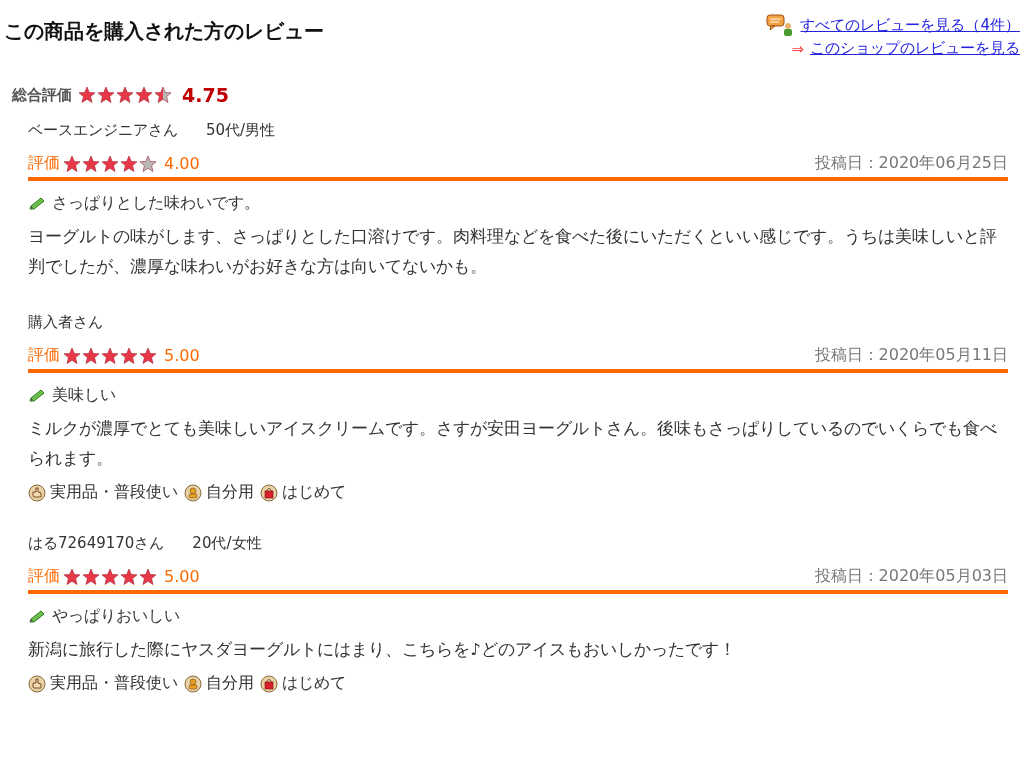 The image size is (1024, 757). Describe the element at coordinates (103, 130) in the screenshot. I see `reviewer-name: ベースエンジニアさん` at that location.